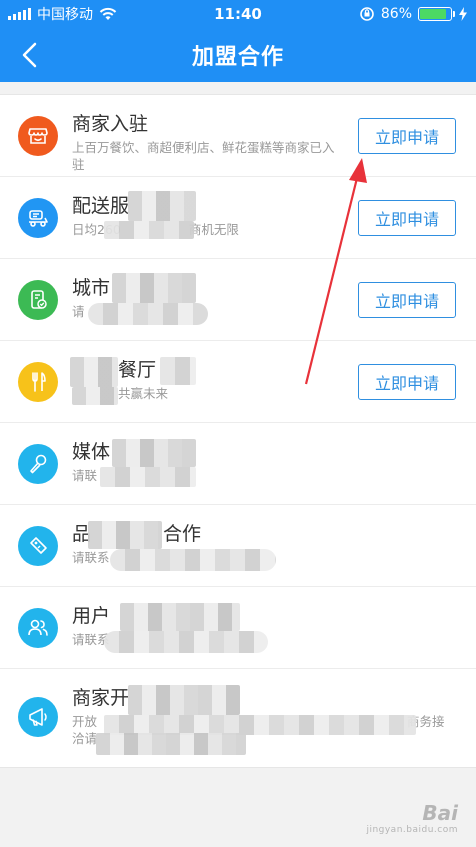 This screenshot has height=847, width=476. I want to click on row-desc-start: 日均260, so click(96, 229).